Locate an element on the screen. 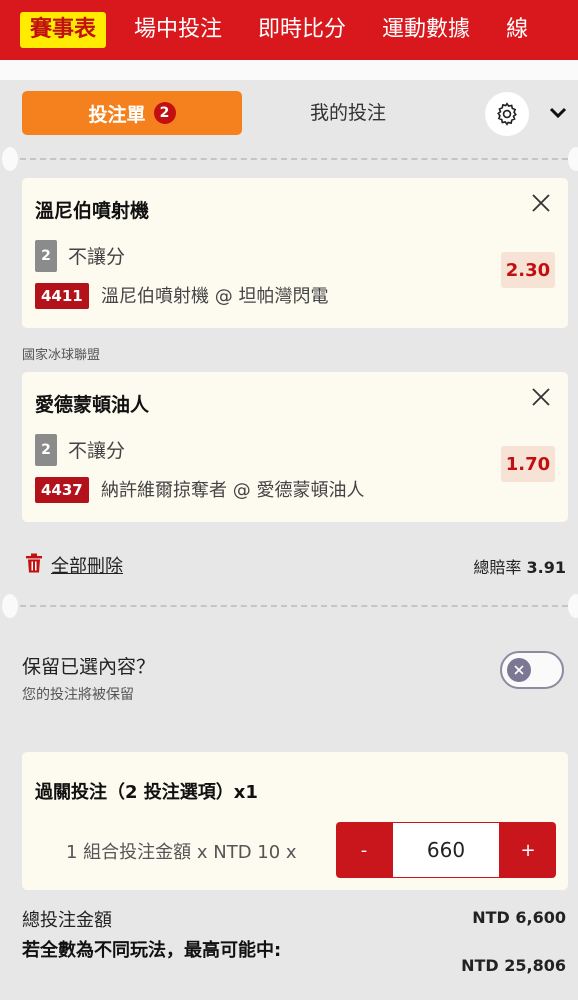 The height and width of the screenshot is (1000, 578). selection-team: 愛德蒙頓油人 is located at coordinates (92, 405).